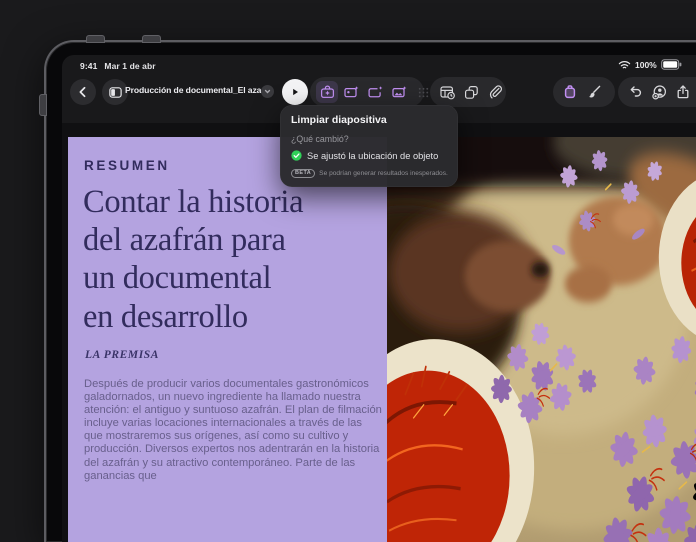 The height and width of the screenshot is (542, 696). I want to click on play-icon, so click(295, 92).